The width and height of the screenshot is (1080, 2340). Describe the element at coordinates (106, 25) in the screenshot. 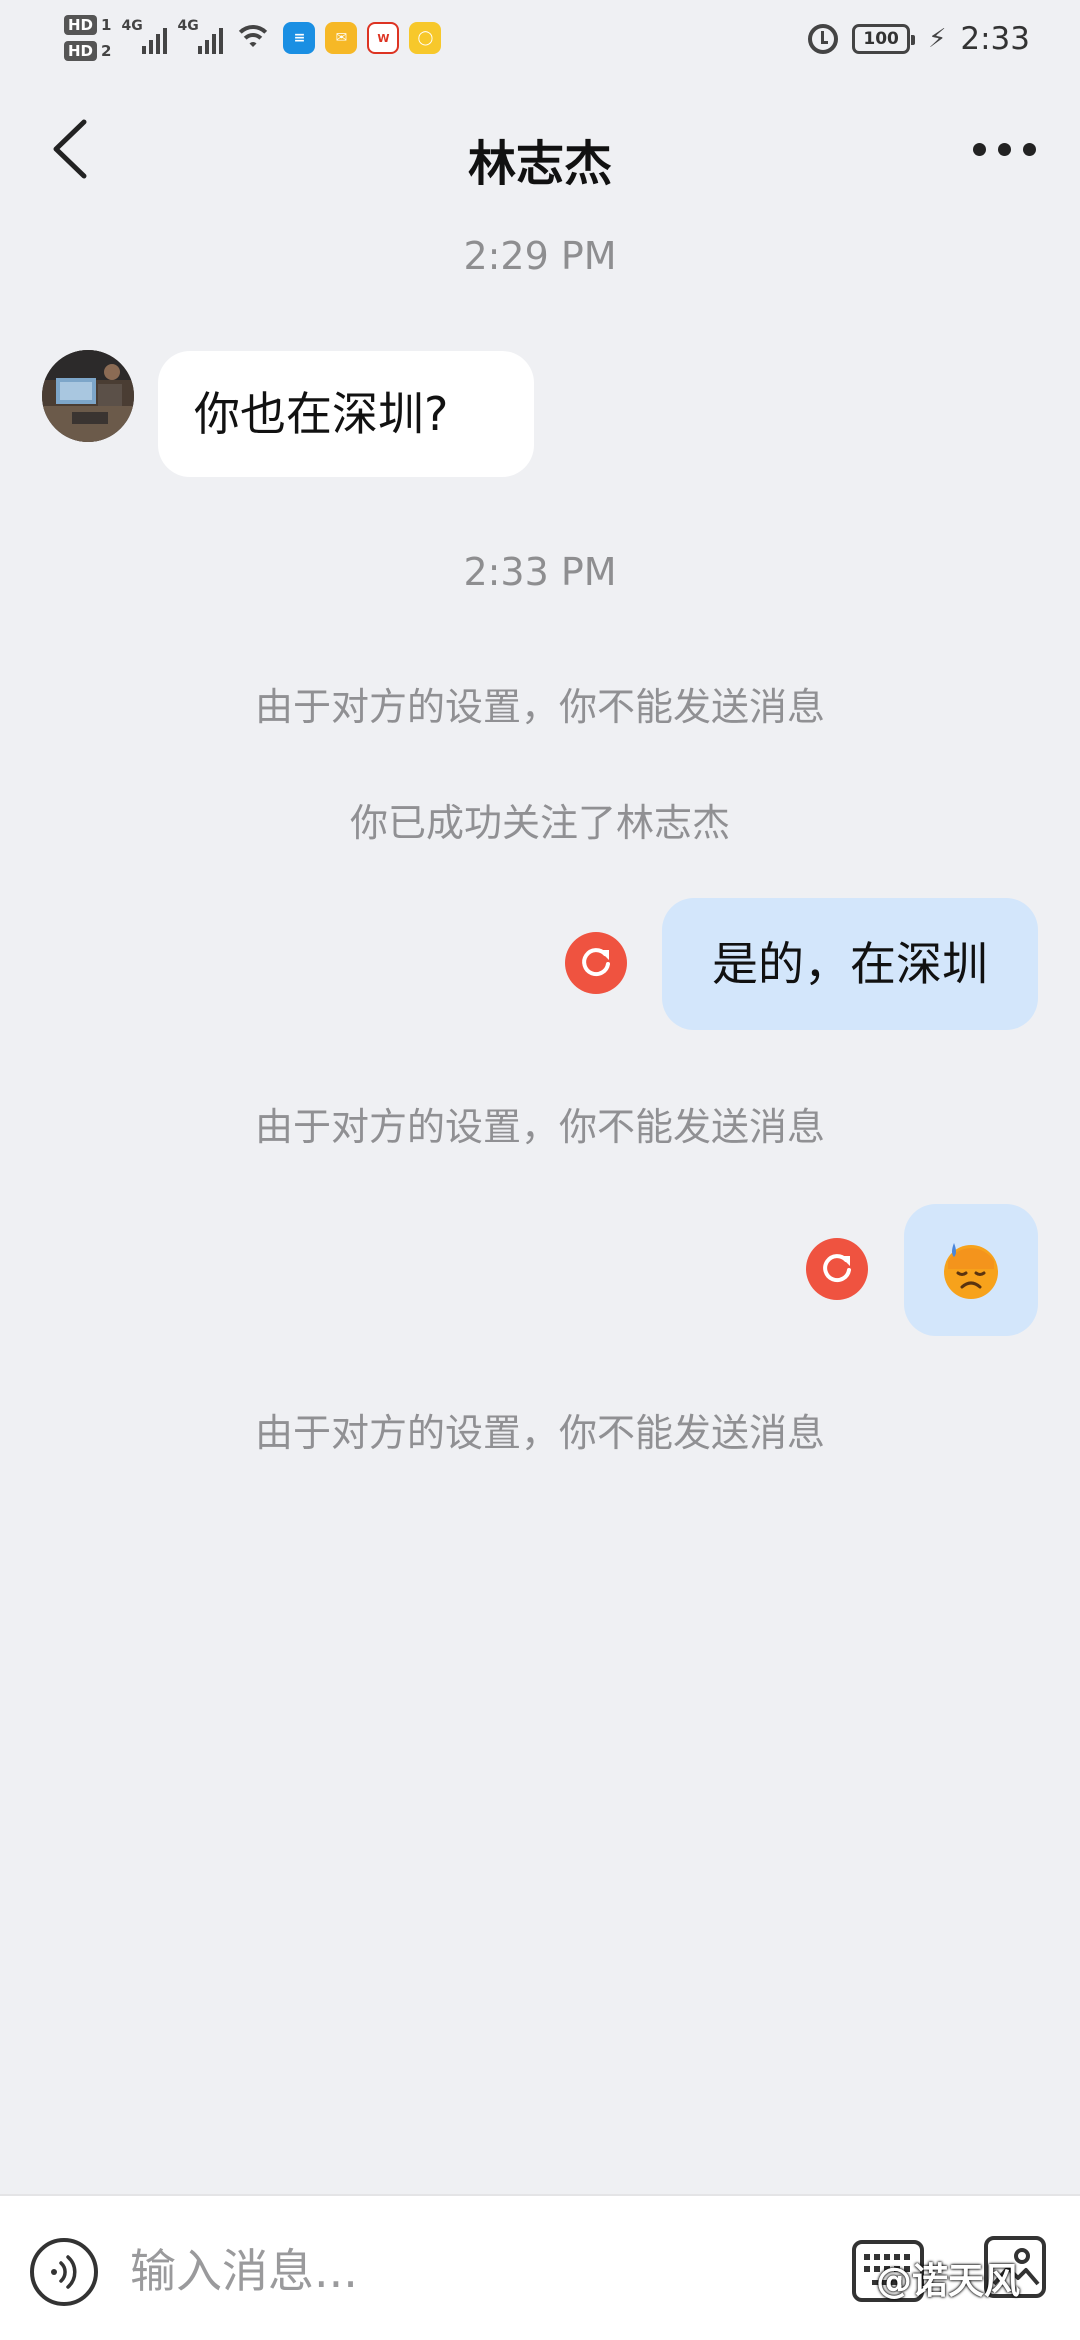

I see `sim1-number: 1` at that location.